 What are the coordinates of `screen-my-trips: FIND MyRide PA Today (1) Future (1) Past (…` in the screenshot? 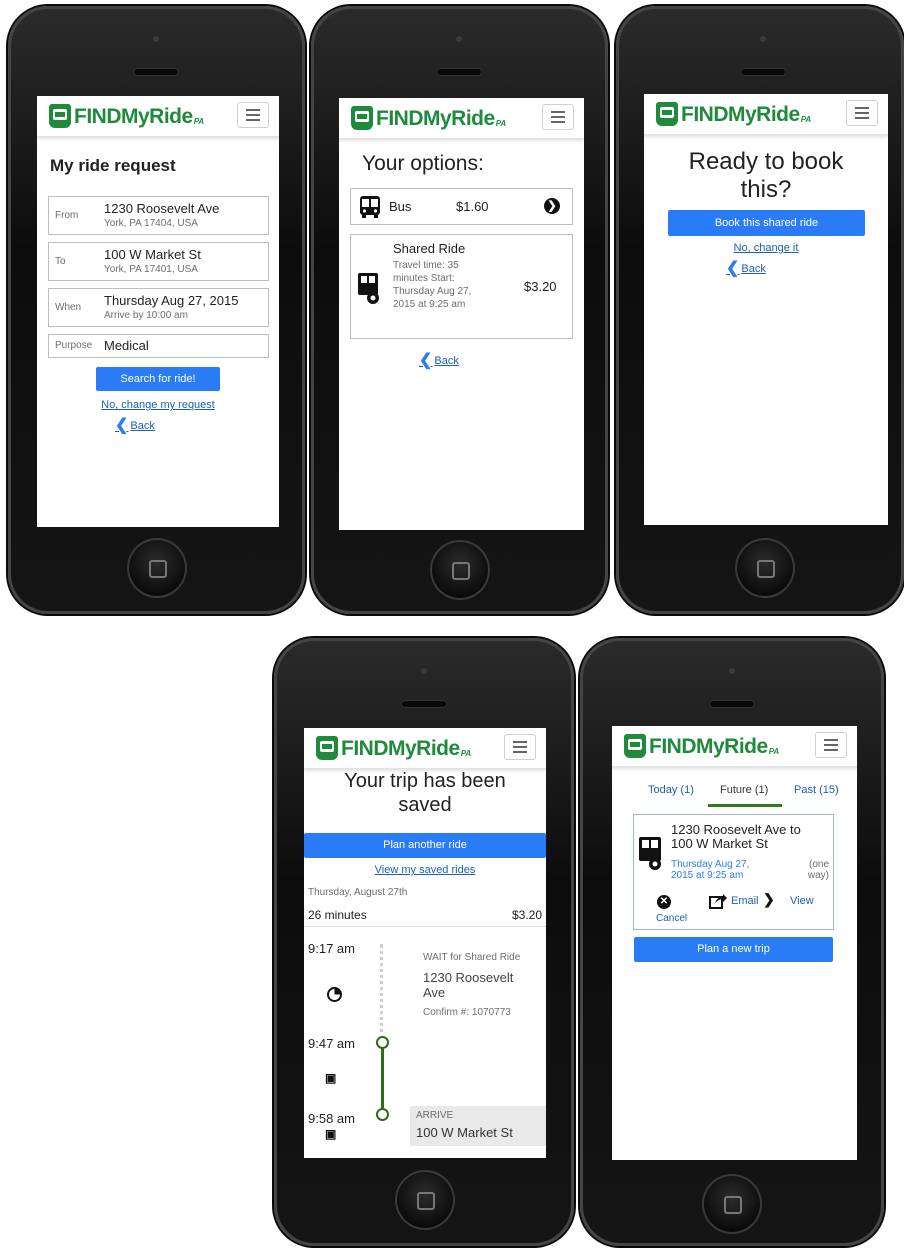 It's located at (734, 943).